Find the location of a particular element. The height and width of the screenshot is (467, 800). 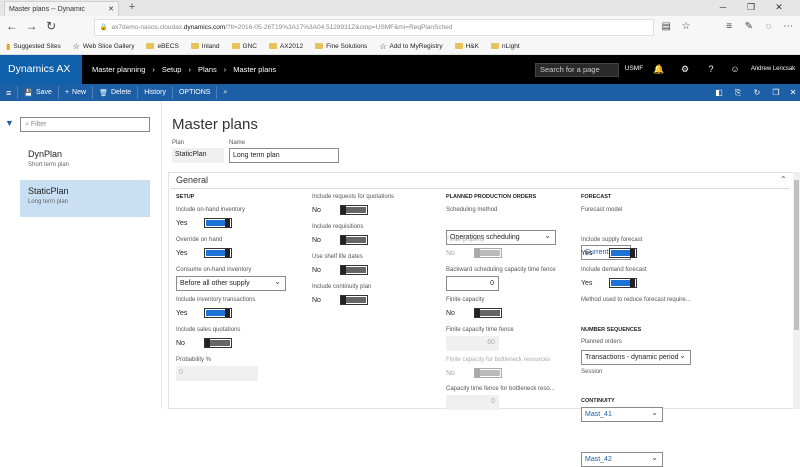

options-button: OPTIONS is located at coordinates (195, 92).